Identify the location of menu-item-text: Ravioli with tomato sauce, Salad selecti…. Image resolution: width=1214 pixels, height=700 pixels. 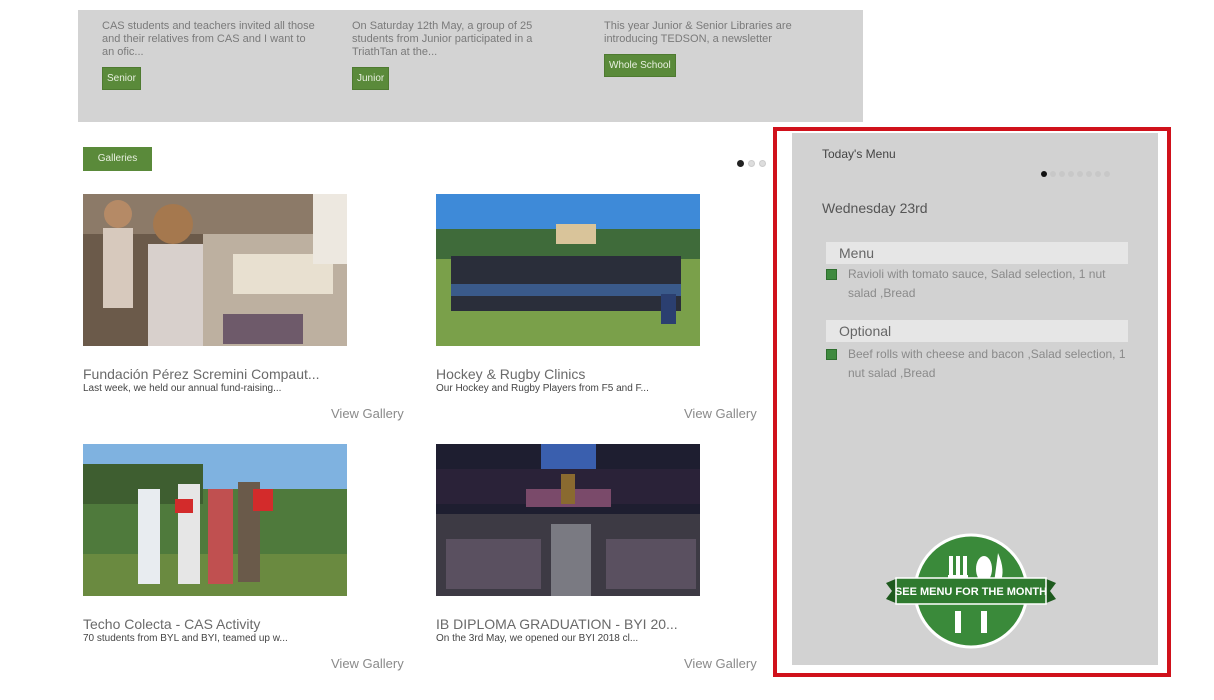
(977, 283).